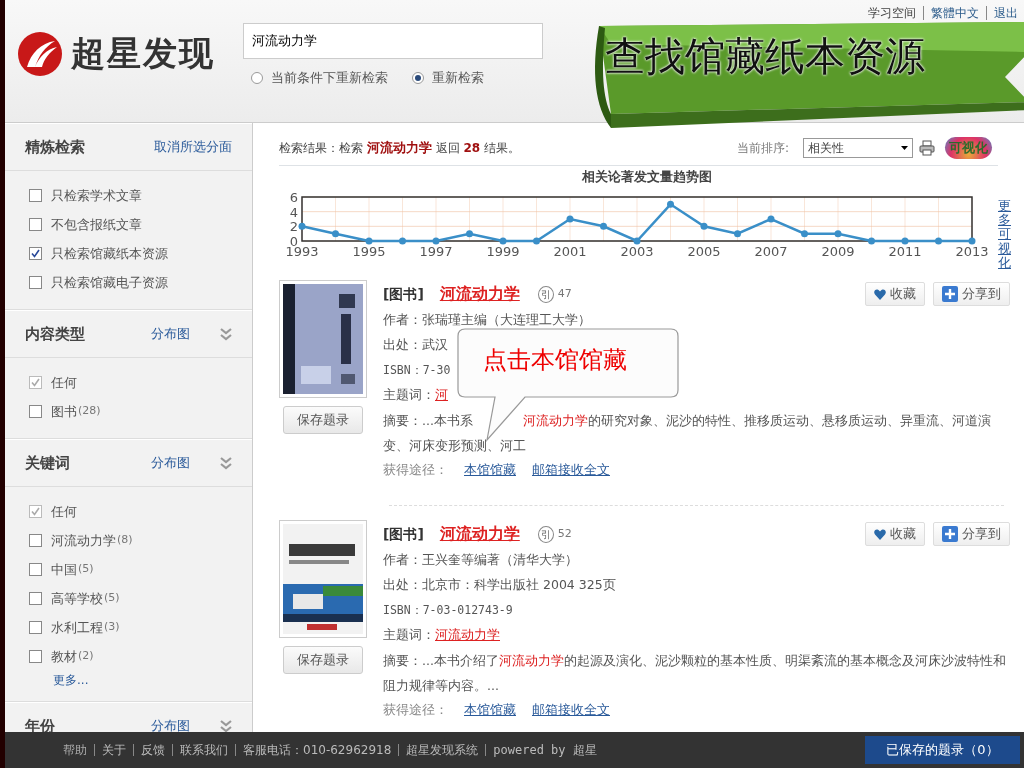 This screenshot has height=768, width=1024. Describe the element at coordinates (109, 282) in the screenshot. I see `option-label: 只检索馆藏电子资源` at that location.